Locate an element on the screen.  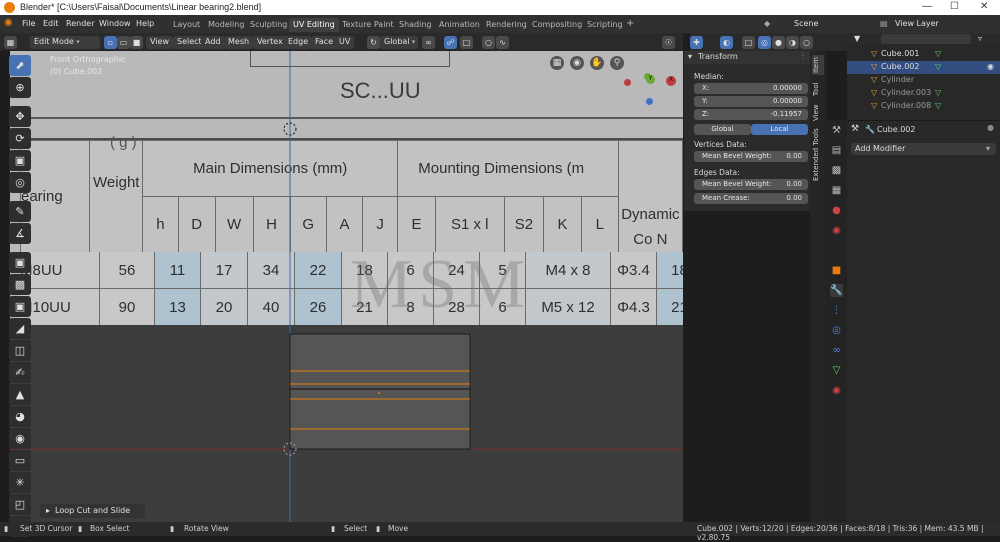
shear-tool-icon: ◰ is located at coordinates (20, 504).